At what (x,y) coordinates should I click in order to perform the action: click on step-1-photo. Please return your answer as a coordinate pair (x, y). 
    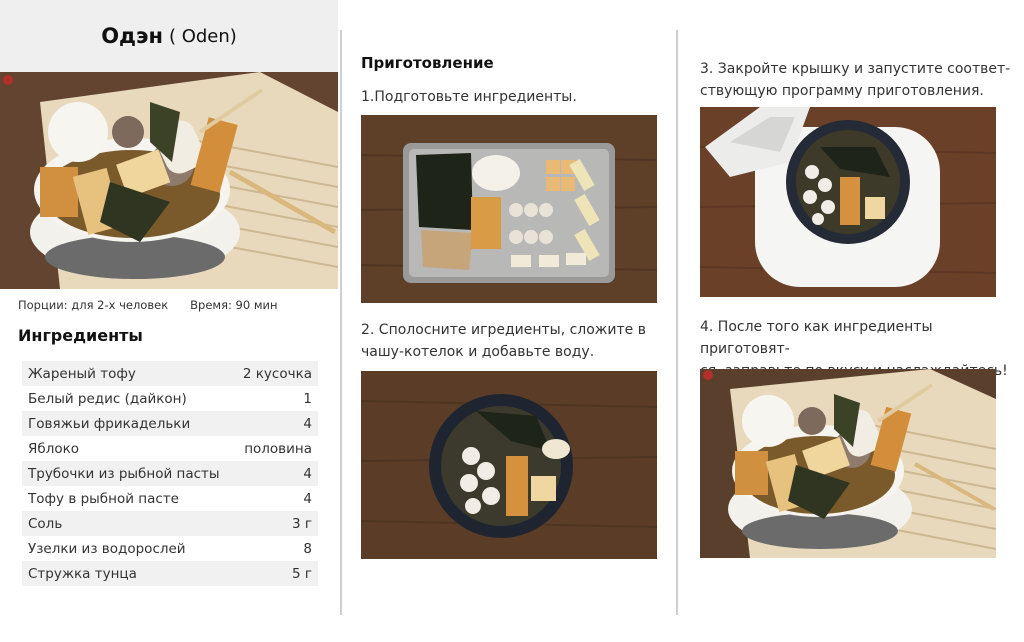
    Looking at the image, I should click on (509, 209).